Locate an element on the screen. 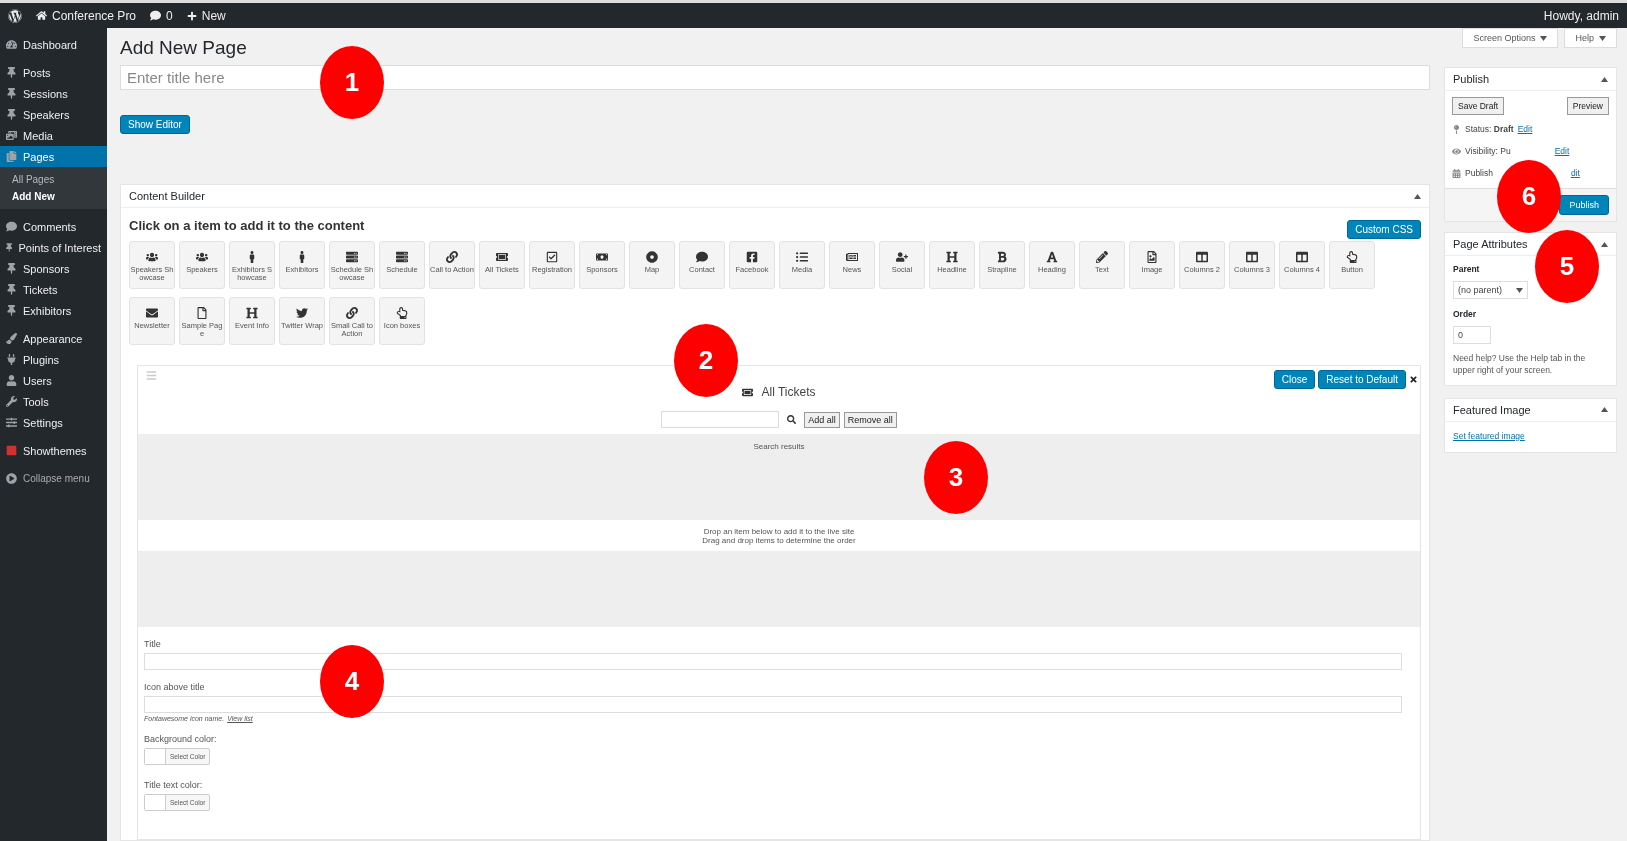  sidebar-item: Sponsors is located at coordinates (53, 268).